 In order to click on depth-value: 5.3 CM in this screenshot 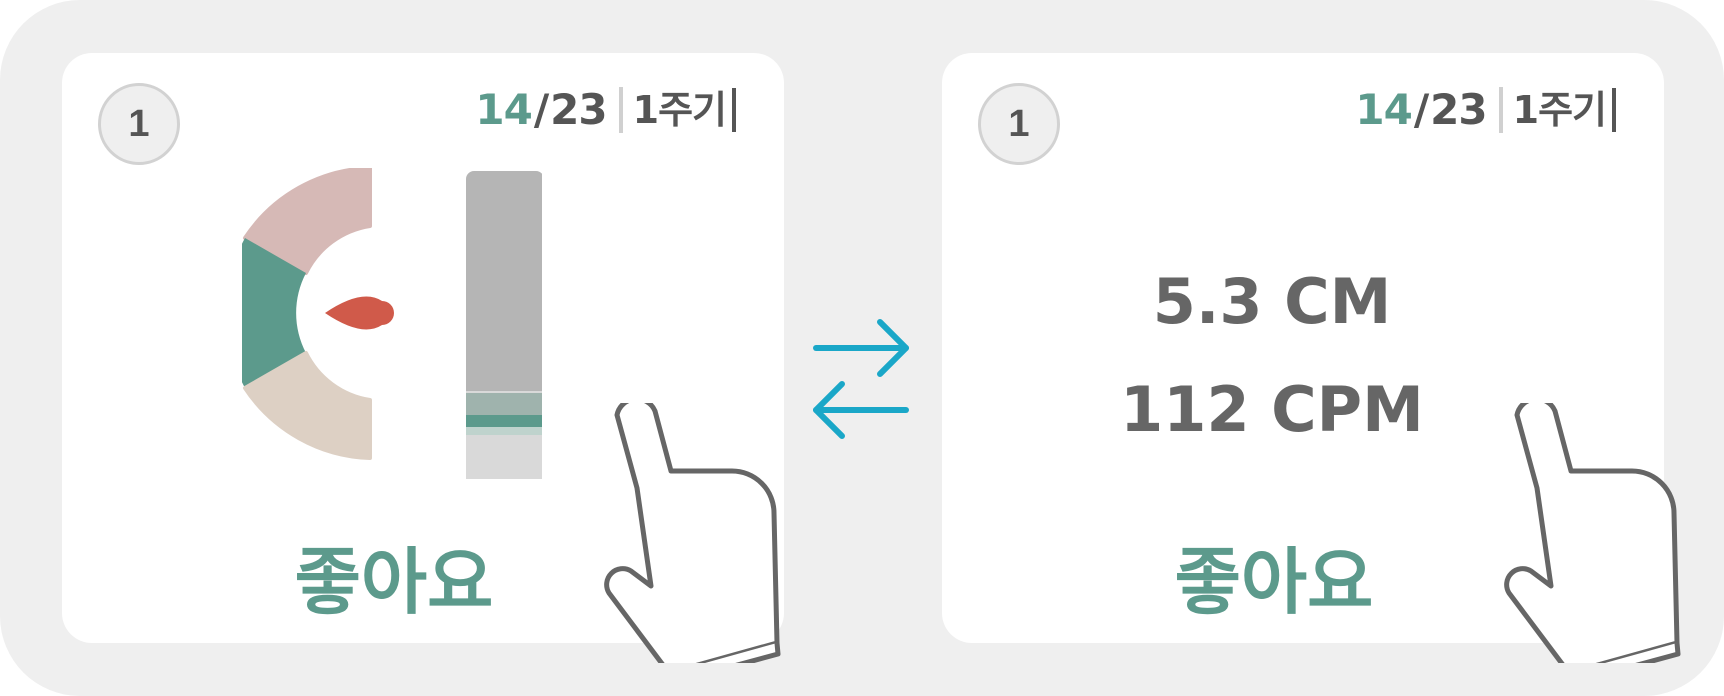, I will do `click(1272, 301)`.